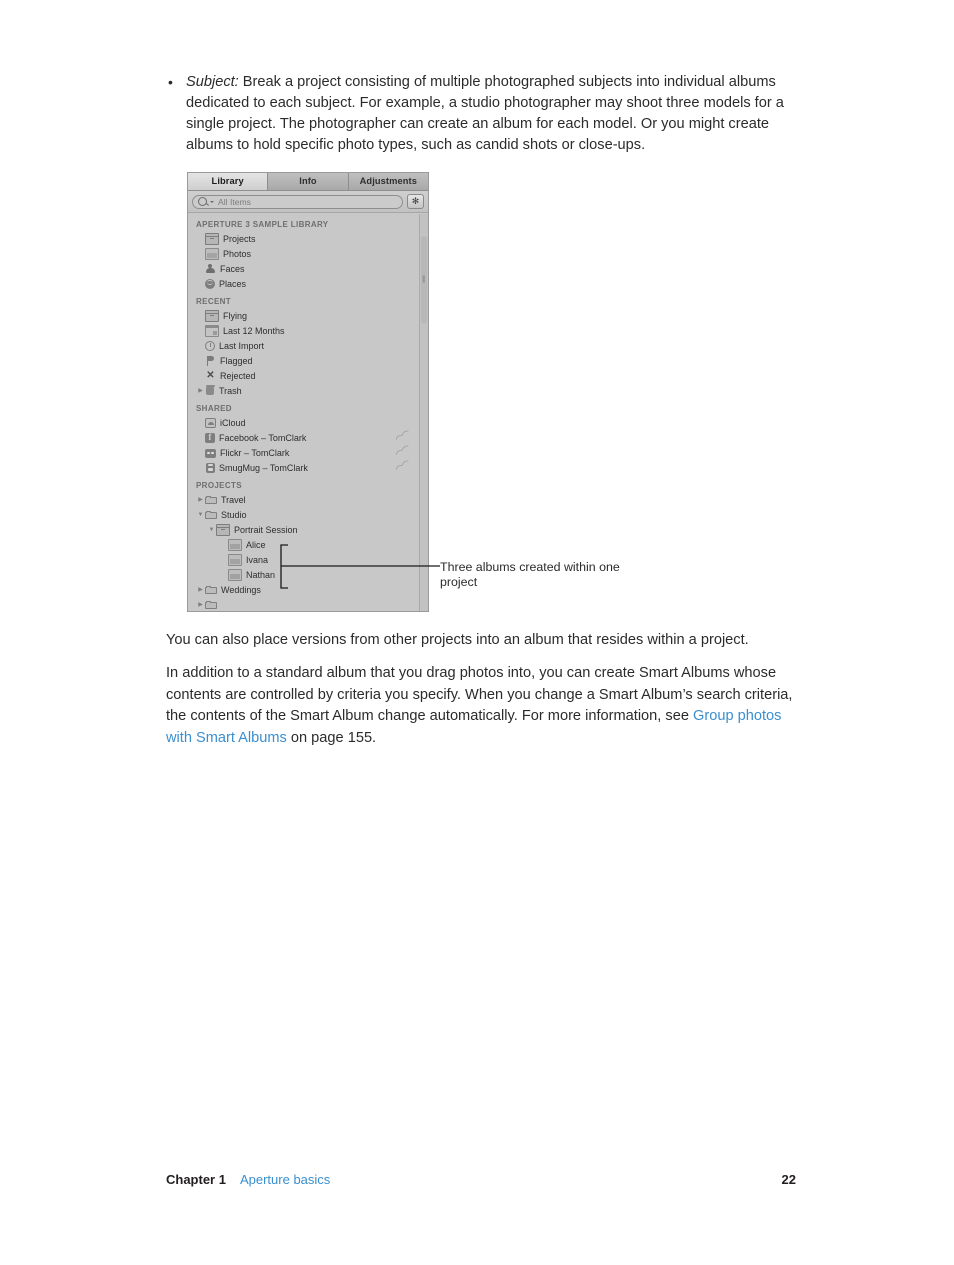 The width and height of the screenshot is (954, 1265). What do you see at coordinates (210, 283) in the screenshot?
I see `places-icon` at bounding box center [210, 283].